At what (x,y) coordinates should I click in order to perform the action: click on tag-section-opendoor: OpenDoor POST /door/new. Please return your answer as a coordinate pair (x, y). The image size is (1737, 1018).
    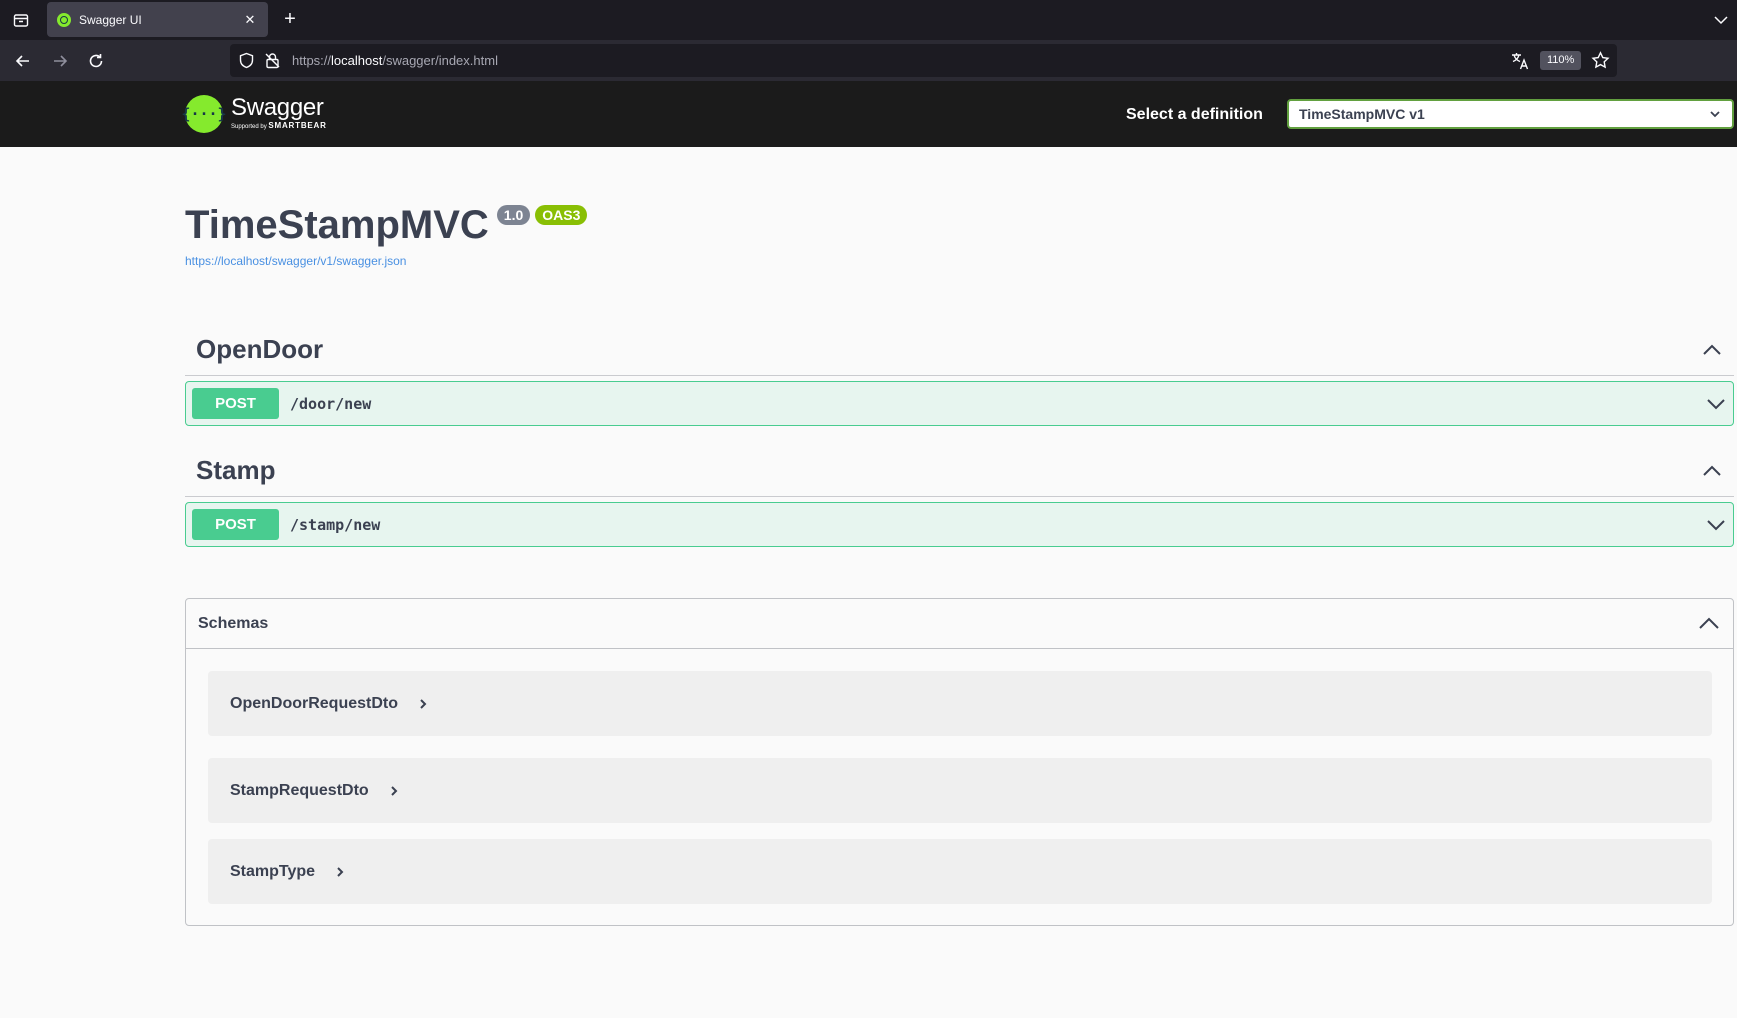
    Looking at the image, I should click on (959, 375).